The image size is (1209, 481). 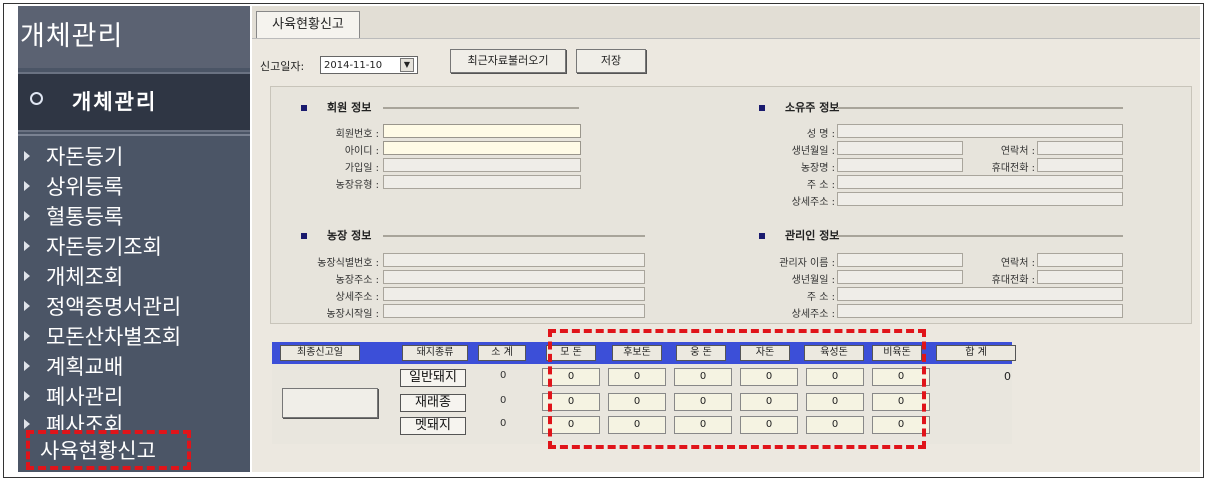 What do you see at coordinates (1080, 165) in the screenshot?
I see `owner-mobile-field` at bounding box center [1080, 165].